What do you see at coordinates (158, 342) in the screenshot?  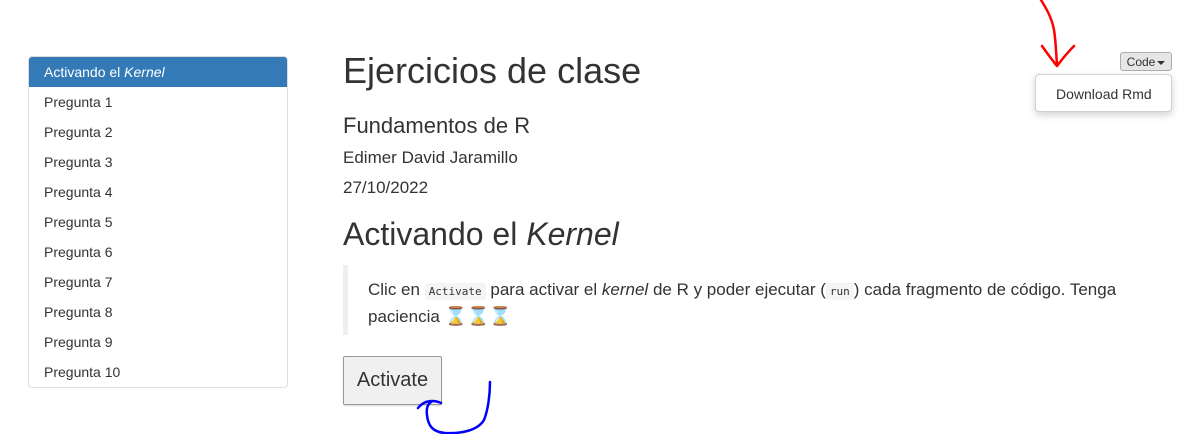 I see `toc-item-pregunta-9: Pregunta 9` at bounding box center [158, 342].